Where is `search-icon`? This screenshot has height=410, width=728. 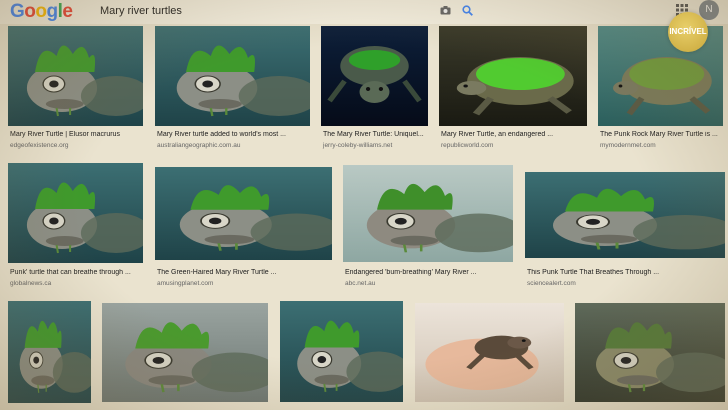
search-icon is located at coordinates (467, 10).